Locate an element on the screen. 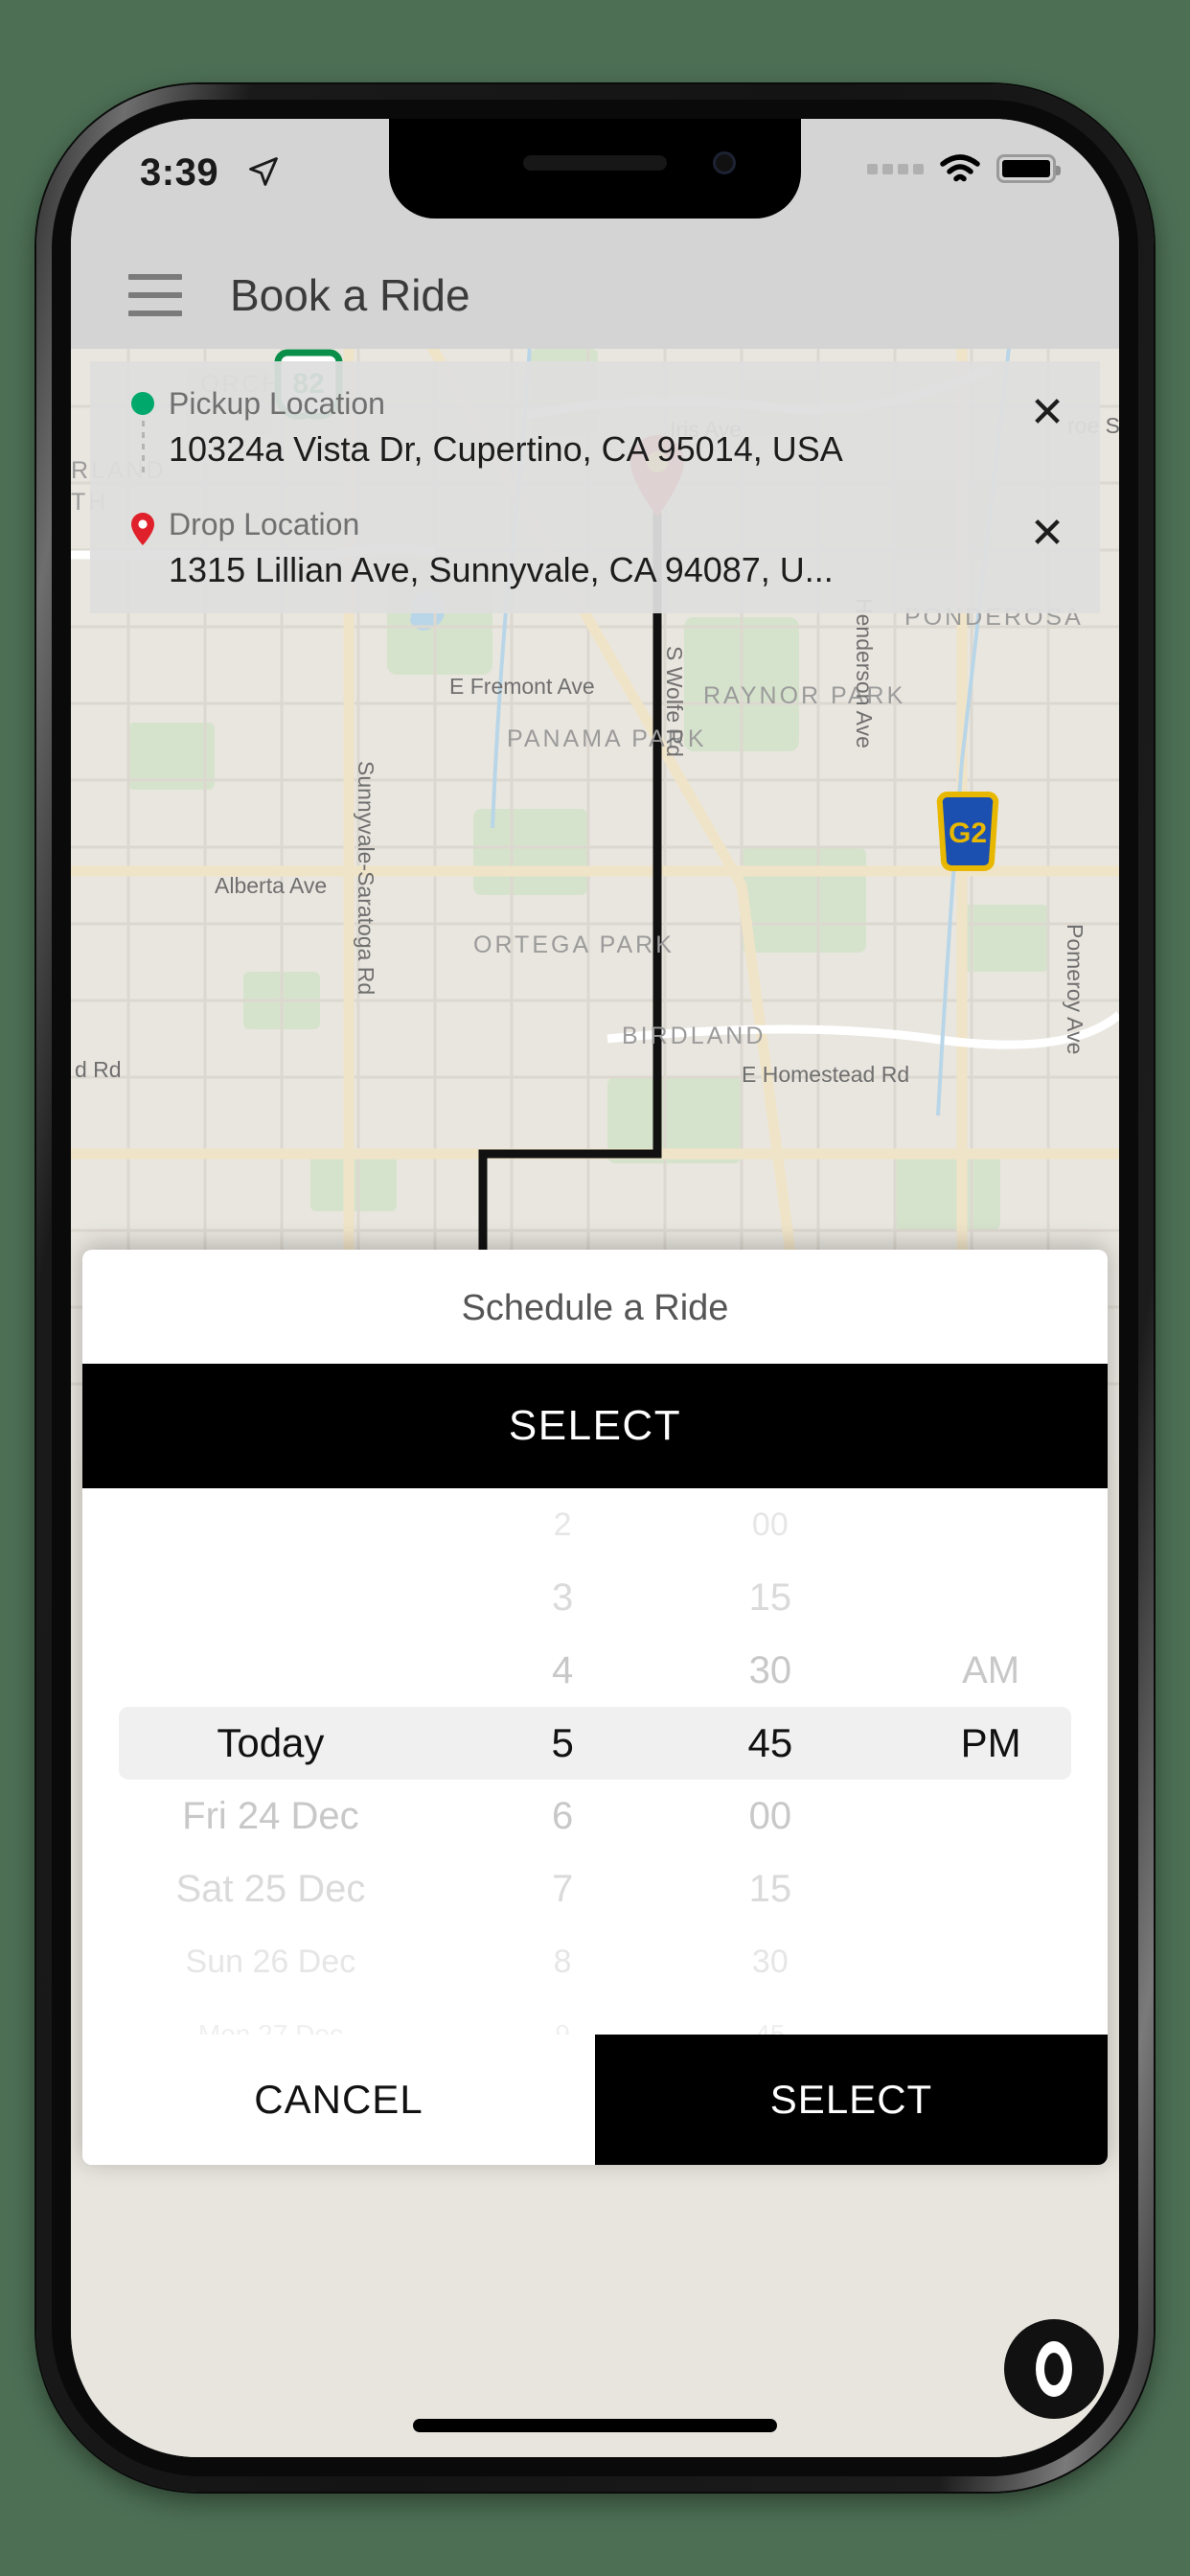 Image resolution: width=1190 pixels, height=2576 pixels. picker-item-hour: 5 is located at coordinates (563, 1743).